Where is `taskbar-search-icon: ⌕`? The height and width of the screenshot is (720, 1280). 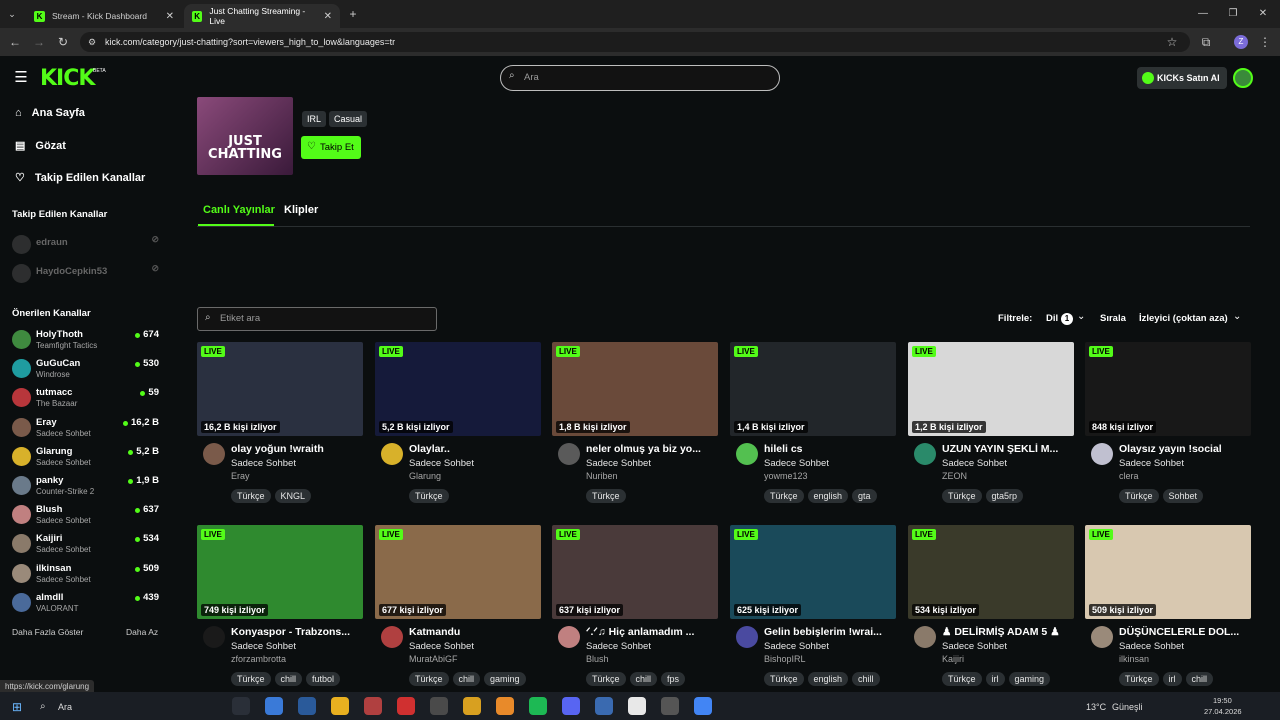
taskbar-search-icon: ⌕ is located at coordinates (43, 706).